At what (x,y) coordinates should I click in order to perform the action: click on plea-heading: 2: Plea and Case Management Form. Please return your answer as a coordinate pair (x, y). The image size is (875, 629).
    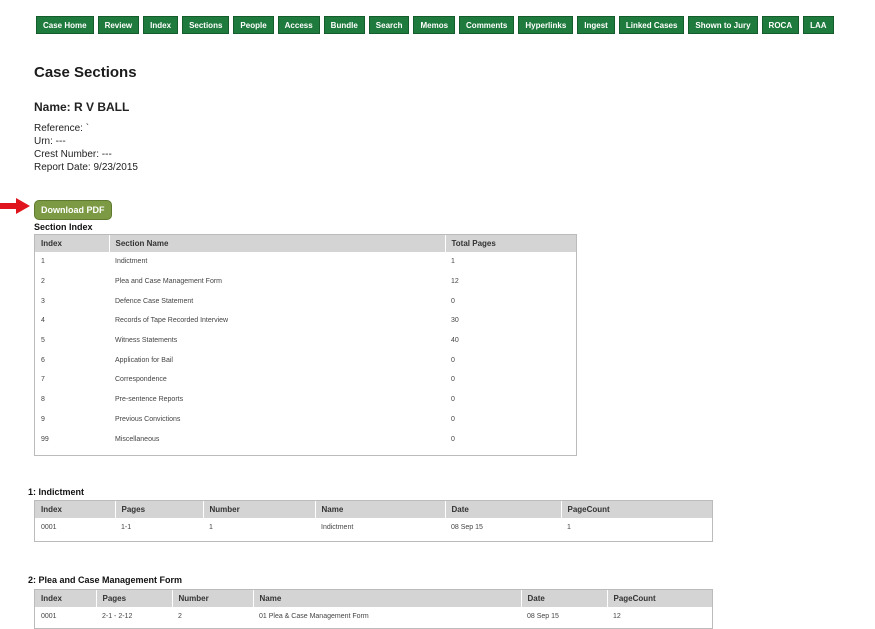
    Looking at the image, I should click on (105, 580).